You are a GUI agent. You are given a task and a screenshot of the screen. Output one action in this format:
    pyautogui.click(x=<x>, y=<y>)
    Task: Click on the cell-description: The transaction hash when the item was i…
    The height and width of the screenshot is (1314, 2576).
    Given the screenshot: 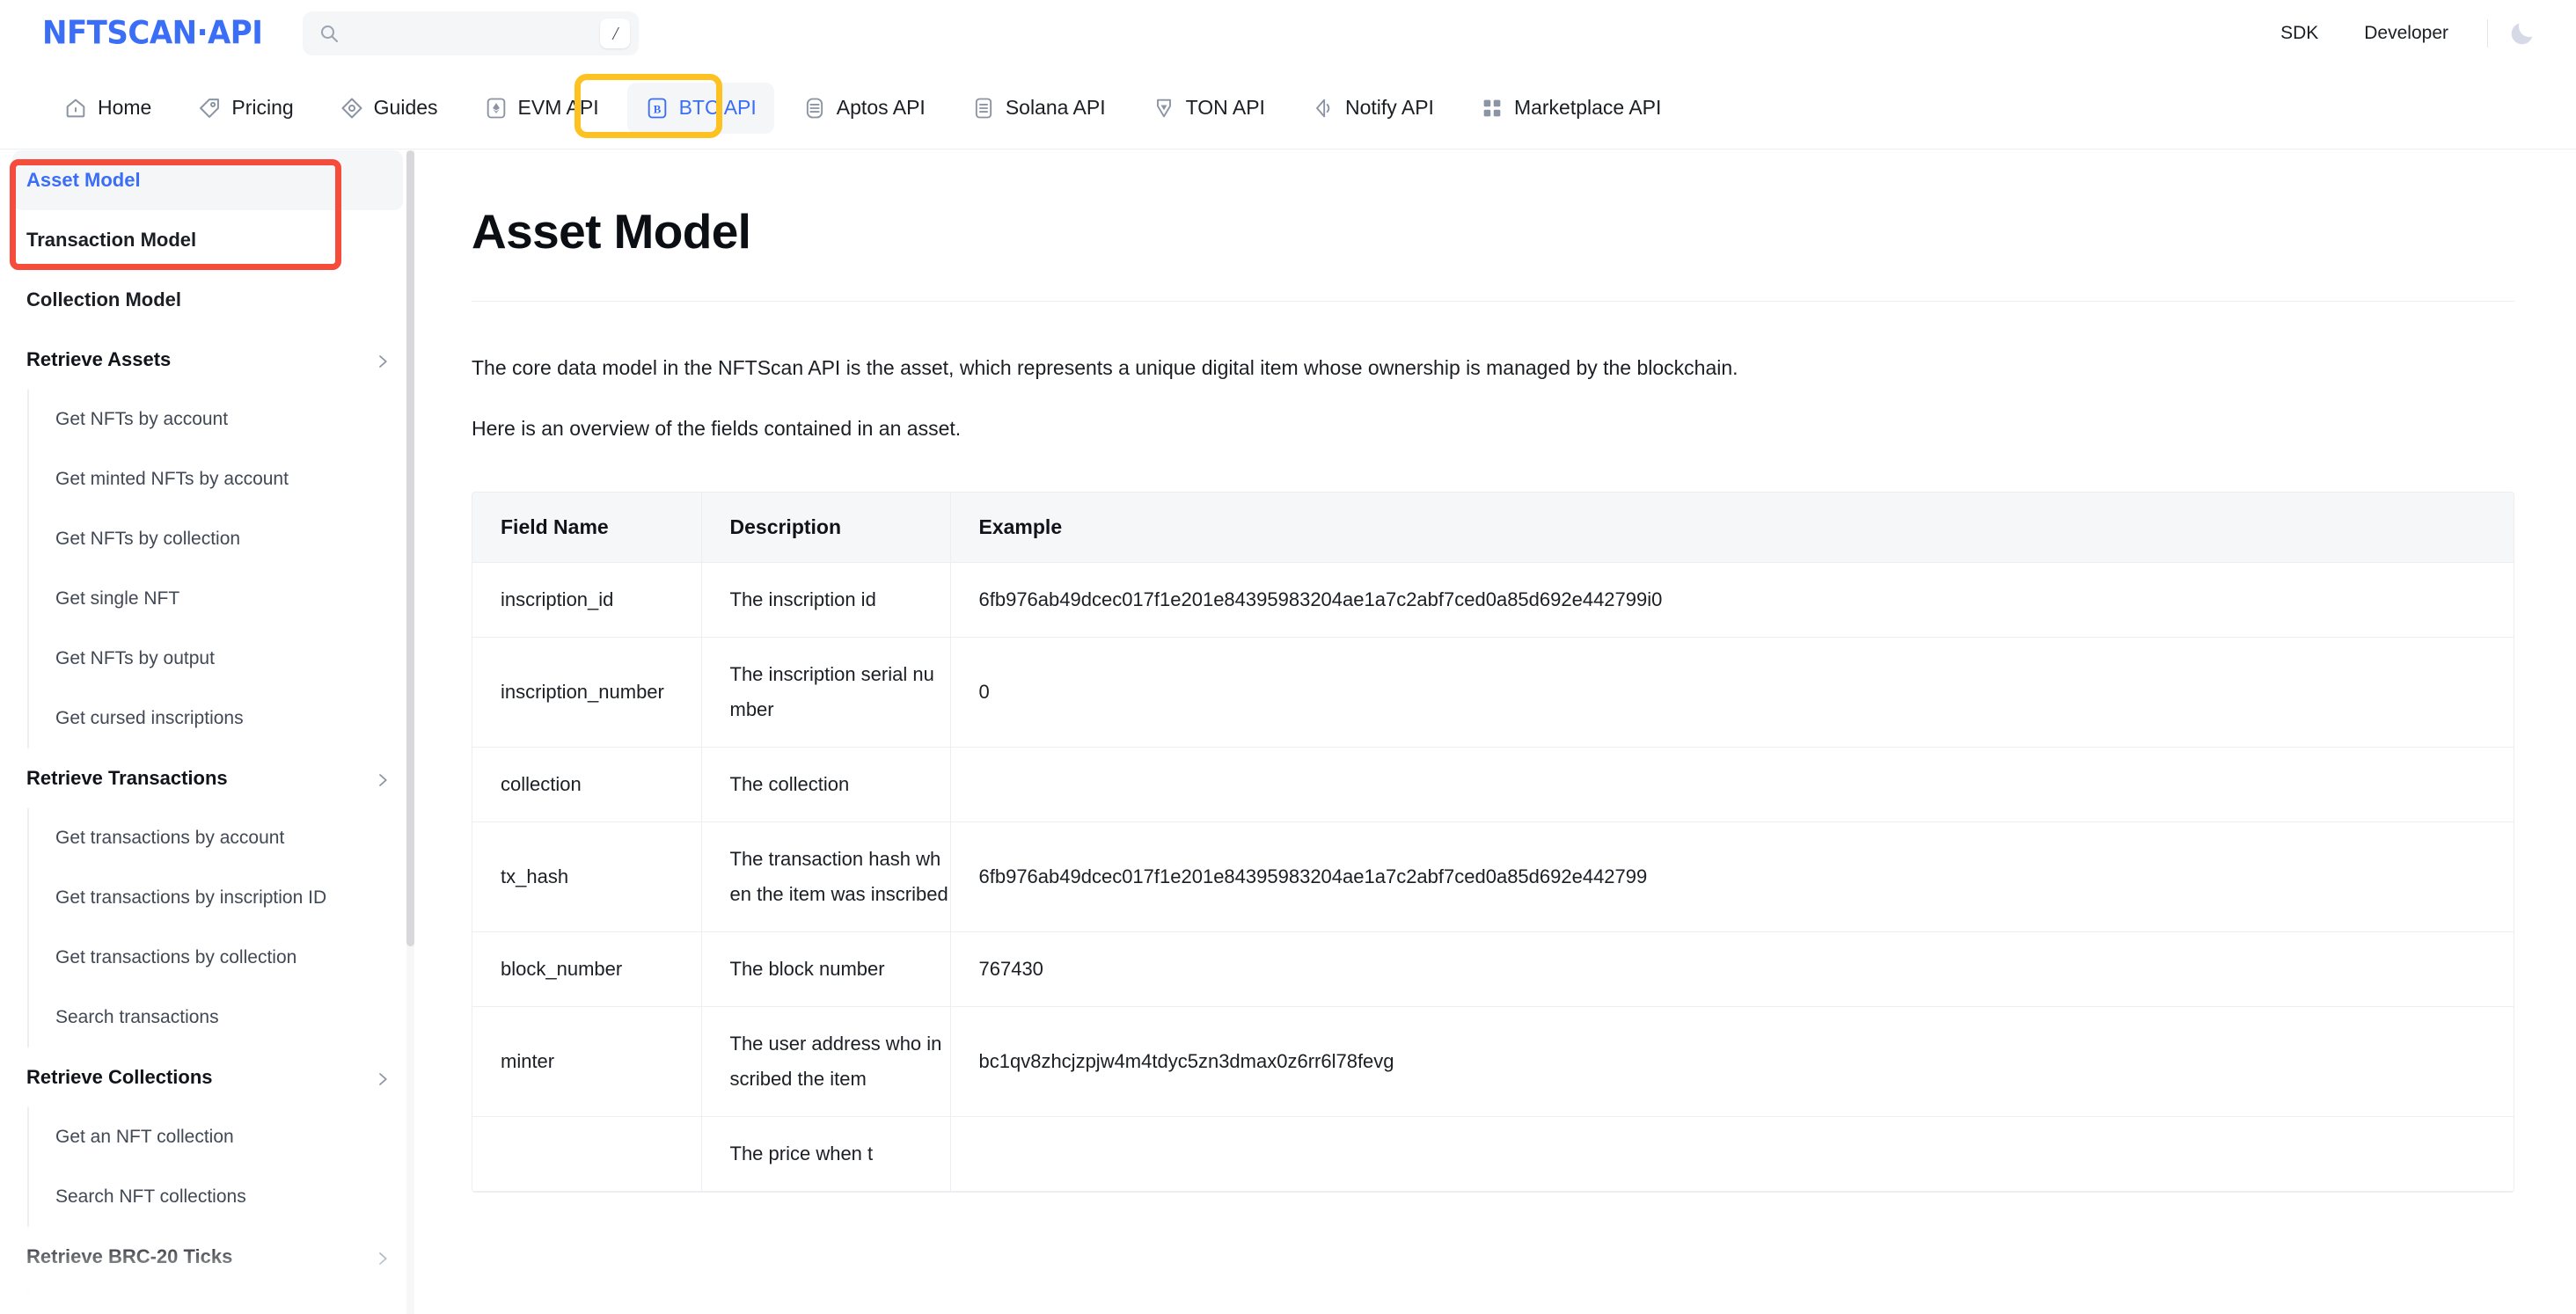 What is the action you would take?
    pyautogui.click(x=826, y=877)
    